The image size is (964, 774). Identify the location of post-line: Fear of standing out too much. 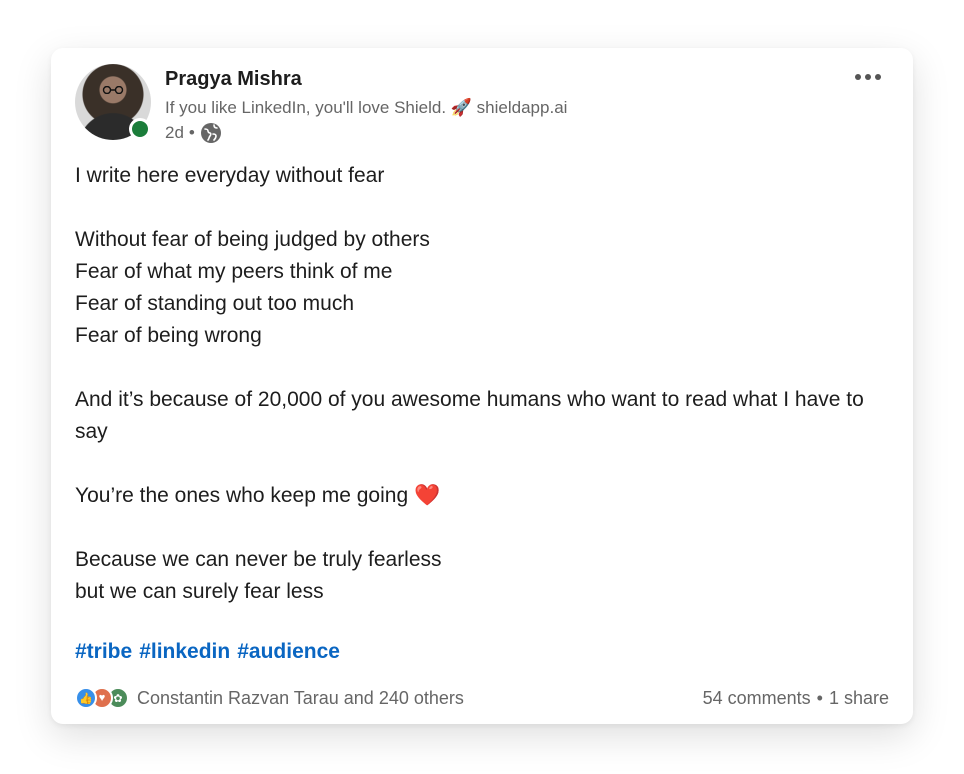
(214, 303).